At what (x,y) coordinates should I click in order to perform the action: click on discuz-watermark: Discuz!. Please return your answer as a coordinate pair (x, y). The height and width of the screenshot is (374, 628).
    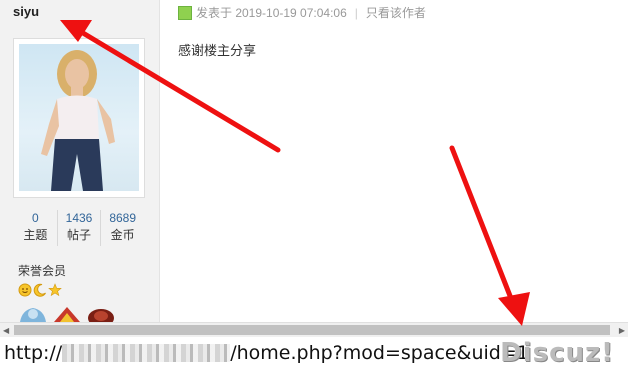
    Looking at the image, I should click on (557, 353).